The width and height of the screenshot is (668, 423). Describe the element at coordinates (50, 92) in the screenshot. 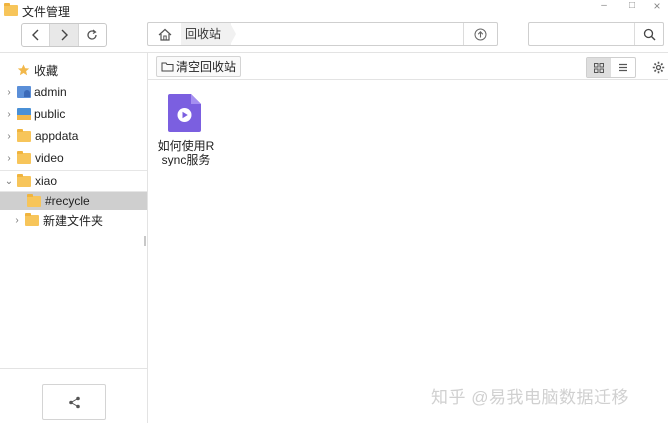

I see `sidebar-item-label: admin` at that location.